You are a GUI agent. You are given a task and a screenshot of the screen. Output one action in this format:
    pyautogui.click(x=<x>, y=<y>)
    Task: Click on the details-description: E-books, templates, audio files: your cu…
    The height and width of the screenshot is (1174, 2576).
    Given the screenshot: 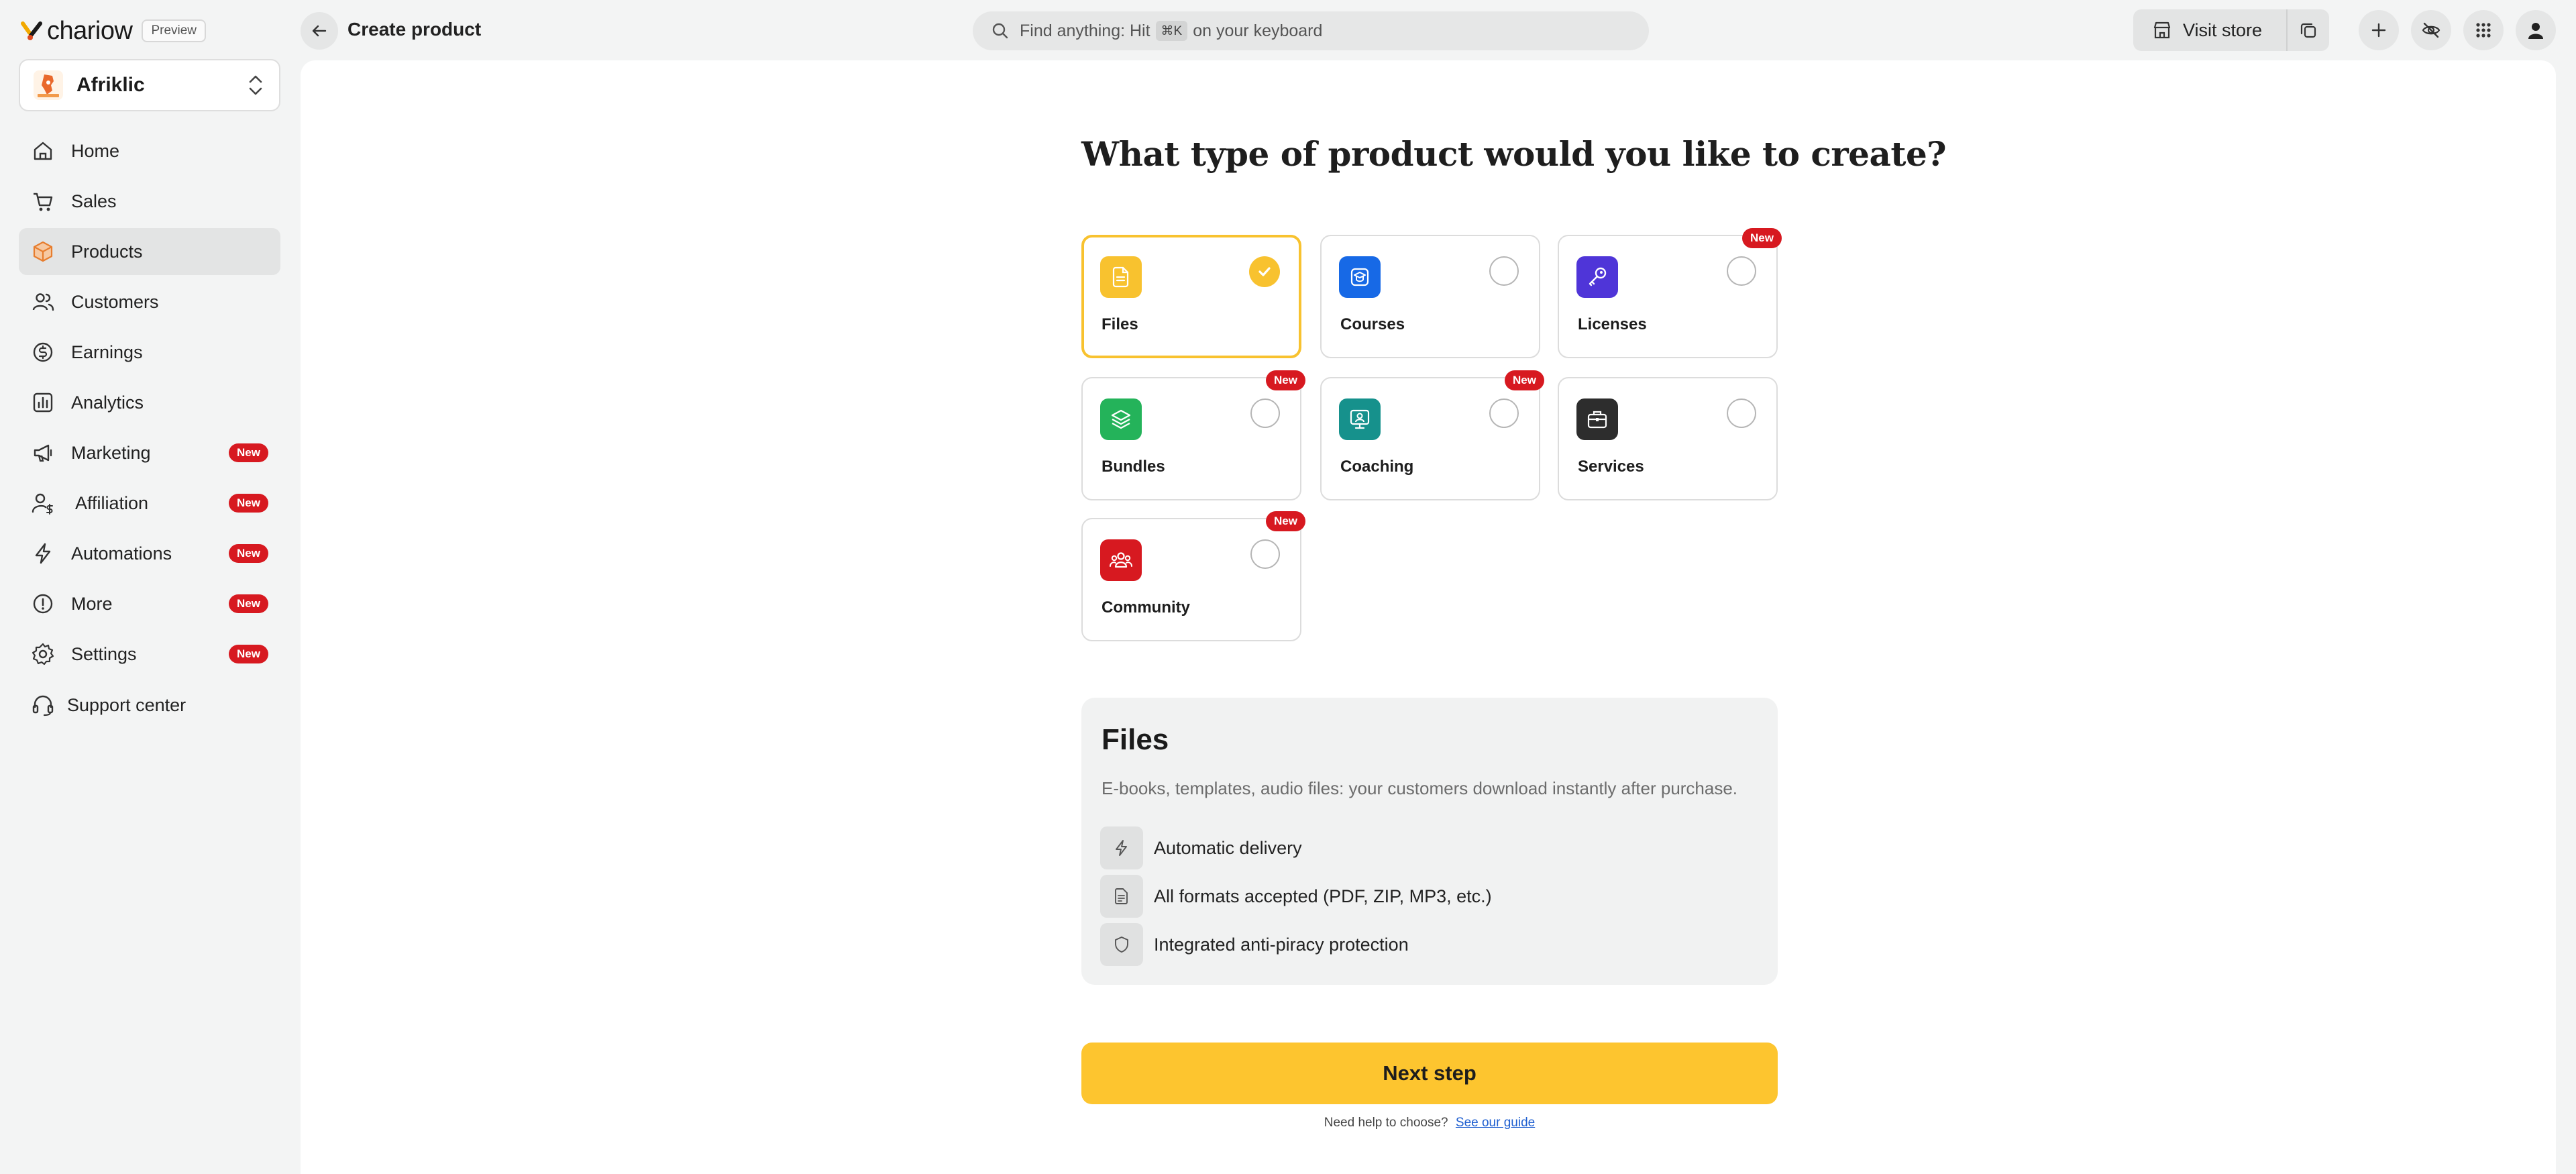 What is the action you would take?
    pyautogui.click(x=1420, y=788)
    